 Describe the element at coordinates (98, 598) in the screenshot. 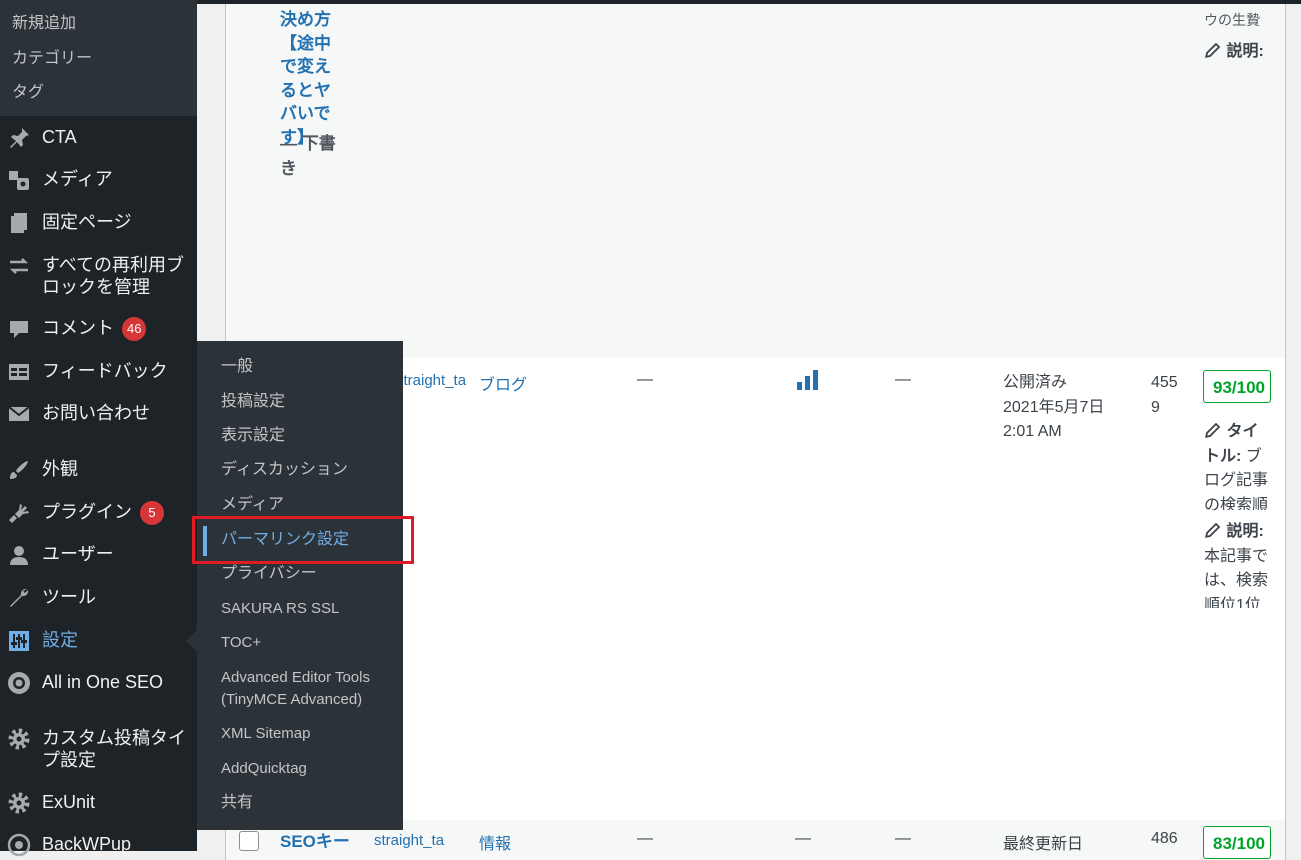

I see `menu-tools: ツール` at that location.